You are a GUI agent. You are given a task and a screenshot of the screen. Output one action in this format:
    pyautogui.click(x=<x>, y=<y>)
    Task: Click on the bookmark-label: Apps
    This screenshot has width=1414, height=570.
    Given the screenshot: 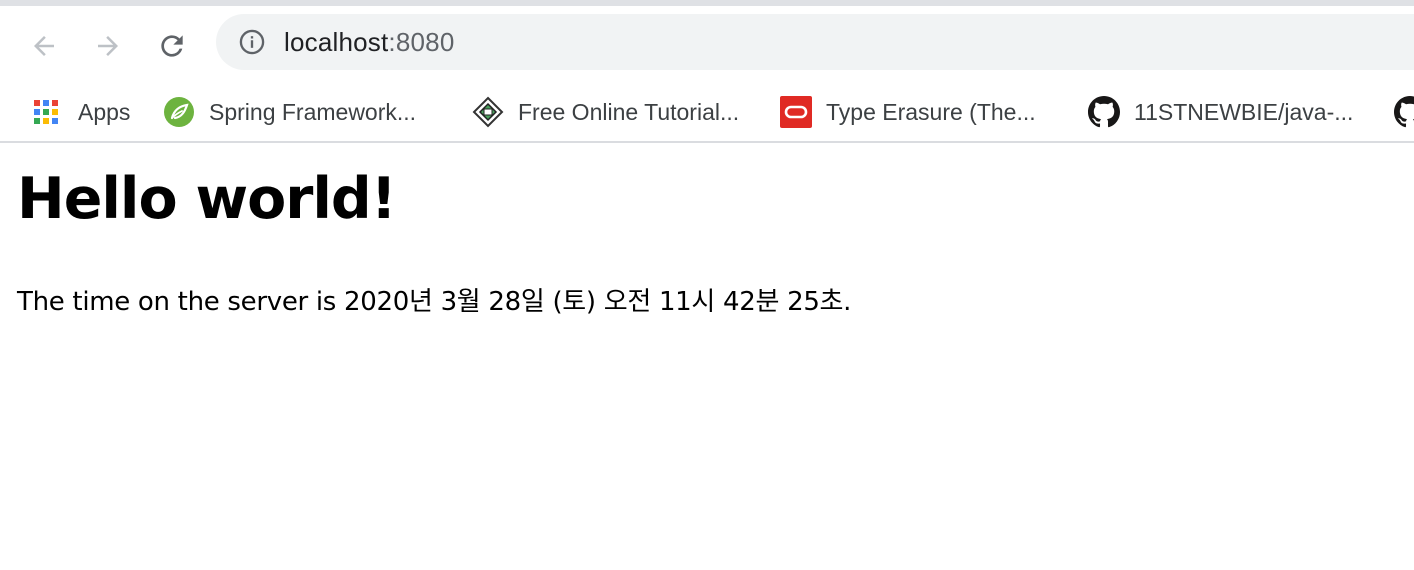 What is the action you would take?
    pyautogui.click(x=104, y=111)
    